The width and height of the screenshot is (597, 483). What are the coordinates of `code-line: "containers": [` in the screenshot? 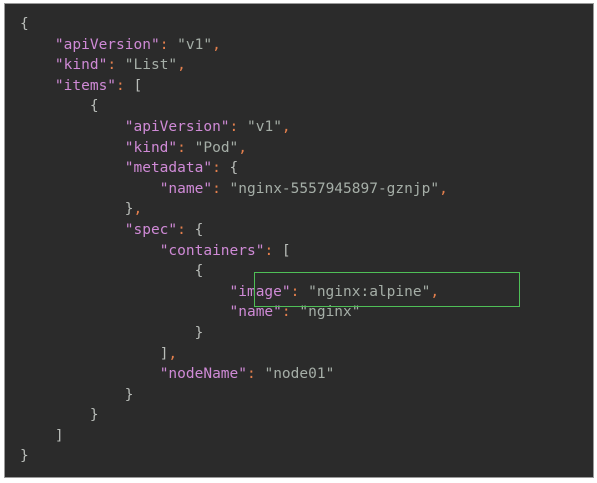 It's located at (234, 251).